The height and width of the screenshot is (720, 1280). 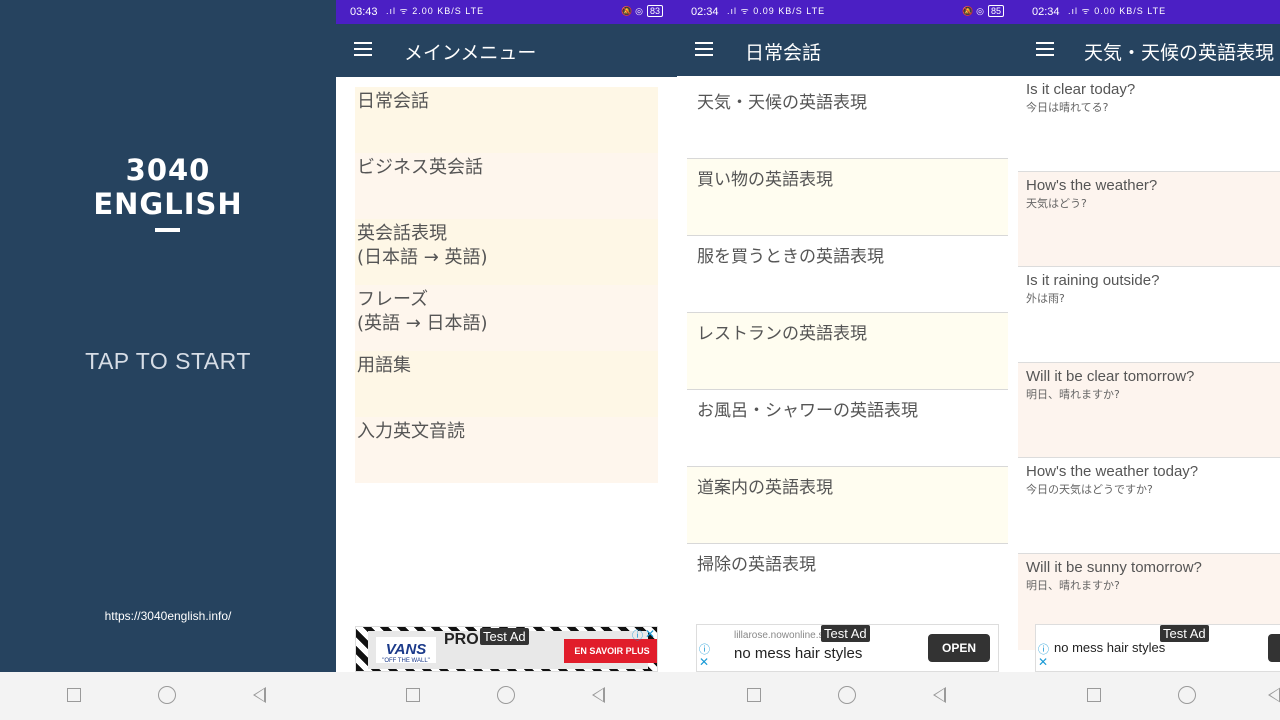 I want to click on ad-brand-sub: "OFF THE WALL", so click(x=406, y=661).